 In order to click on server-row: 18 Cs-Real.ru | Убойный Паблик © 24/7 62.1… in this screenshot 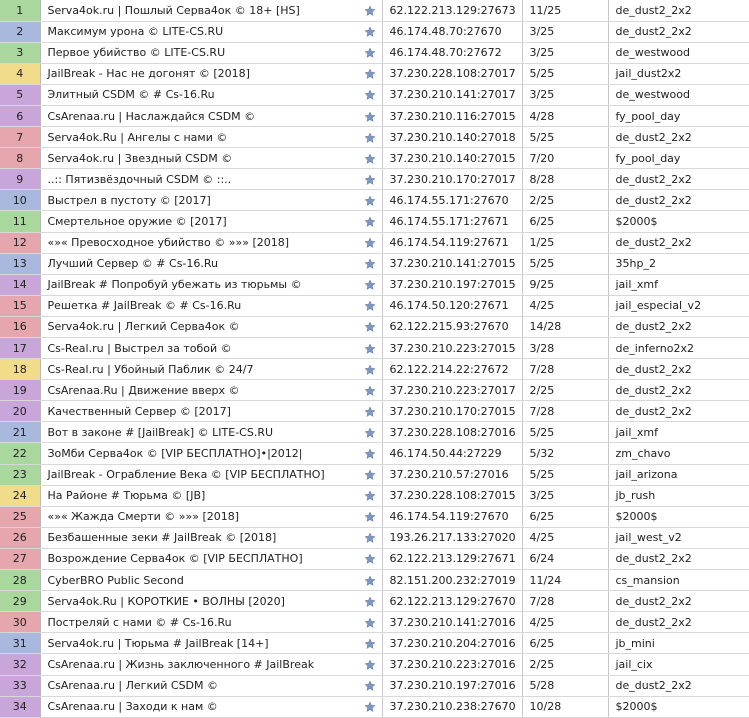, I will do `click(374, 369)`.